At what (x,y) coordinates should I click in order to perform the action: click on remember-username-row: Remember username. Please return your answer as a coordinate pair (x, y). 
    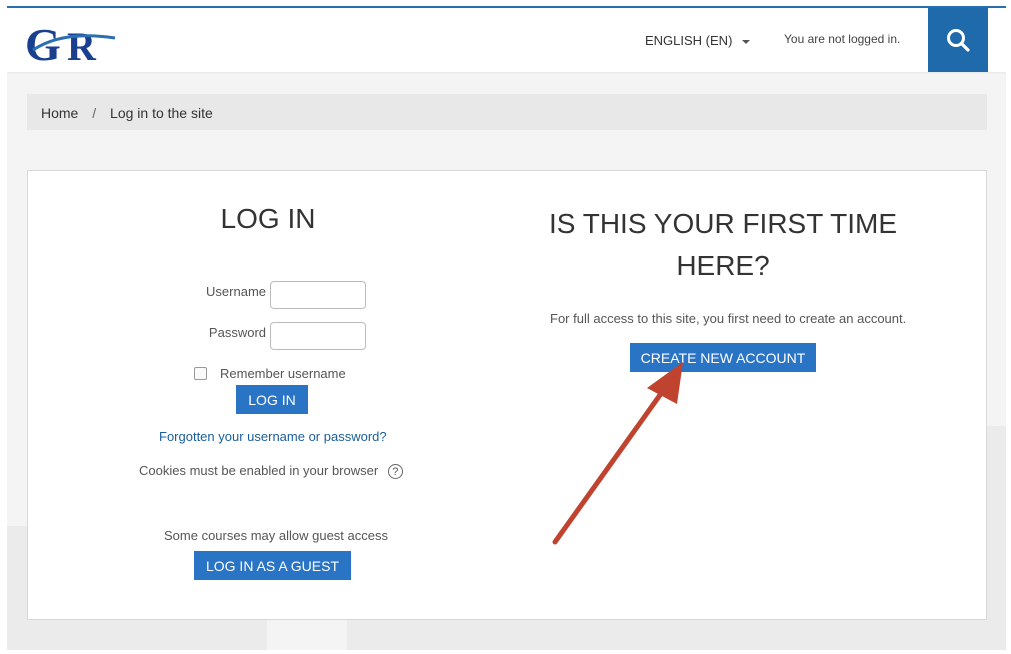
    Looking at the image, I should click on (270, 373).